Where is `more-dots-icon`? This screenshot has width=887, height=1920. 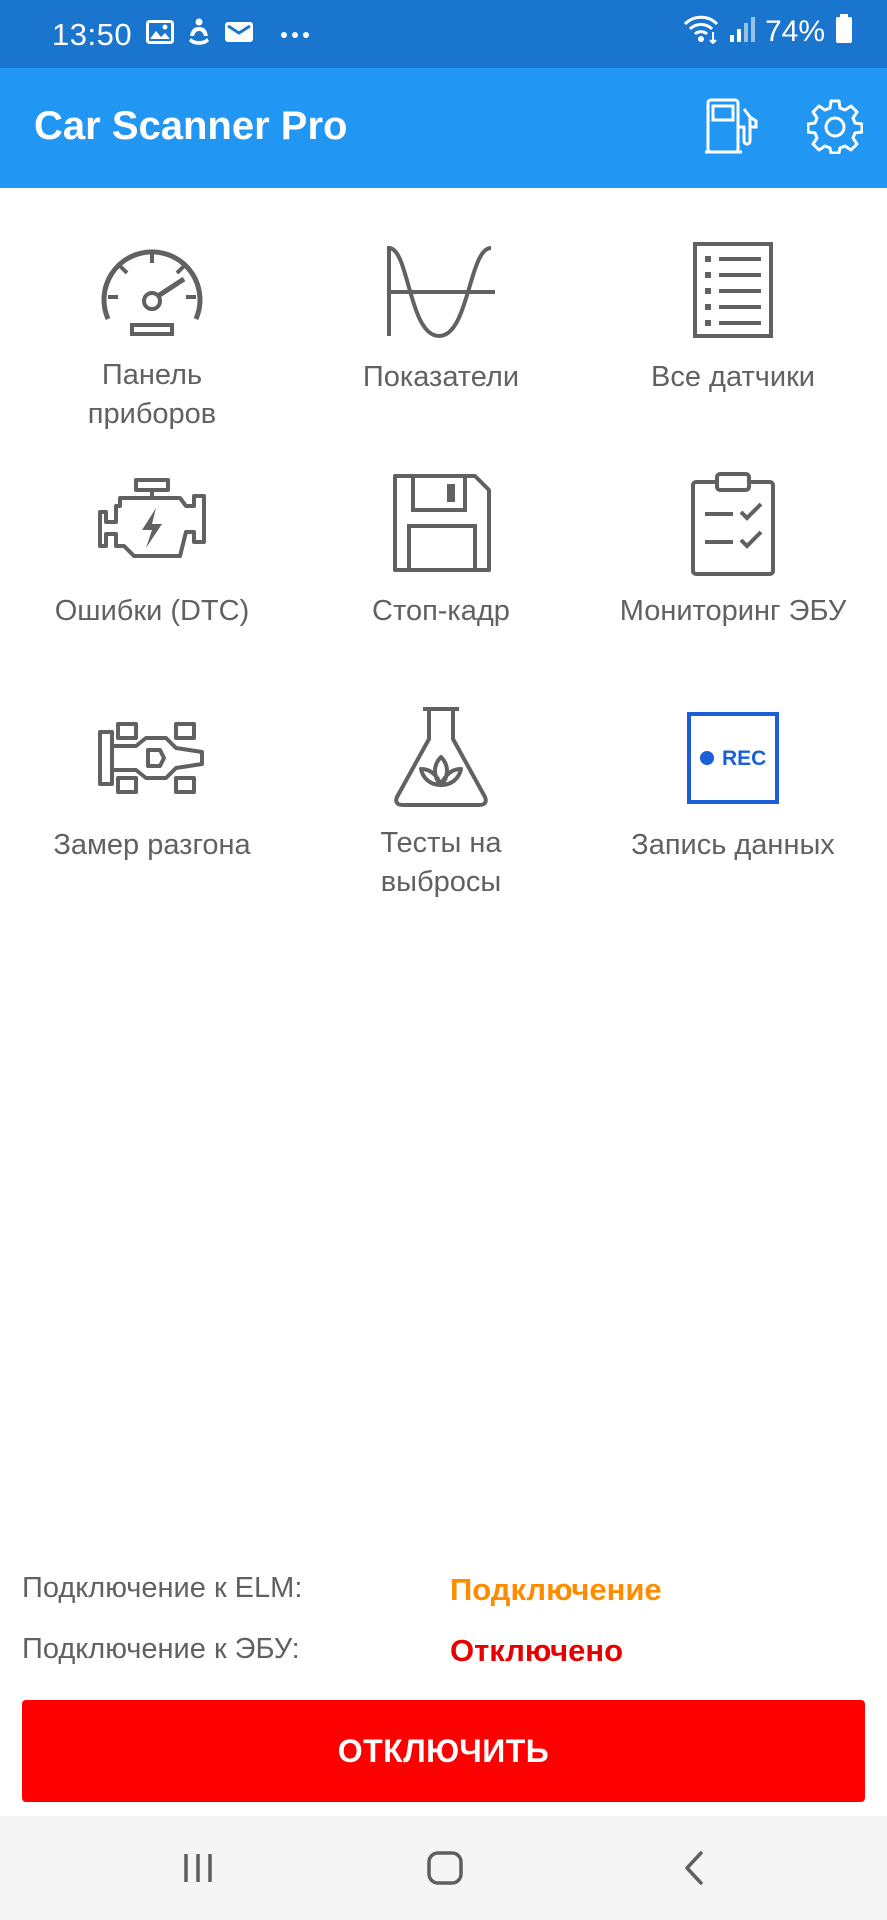 more-dots-icon is located at coordinates (295, 35).